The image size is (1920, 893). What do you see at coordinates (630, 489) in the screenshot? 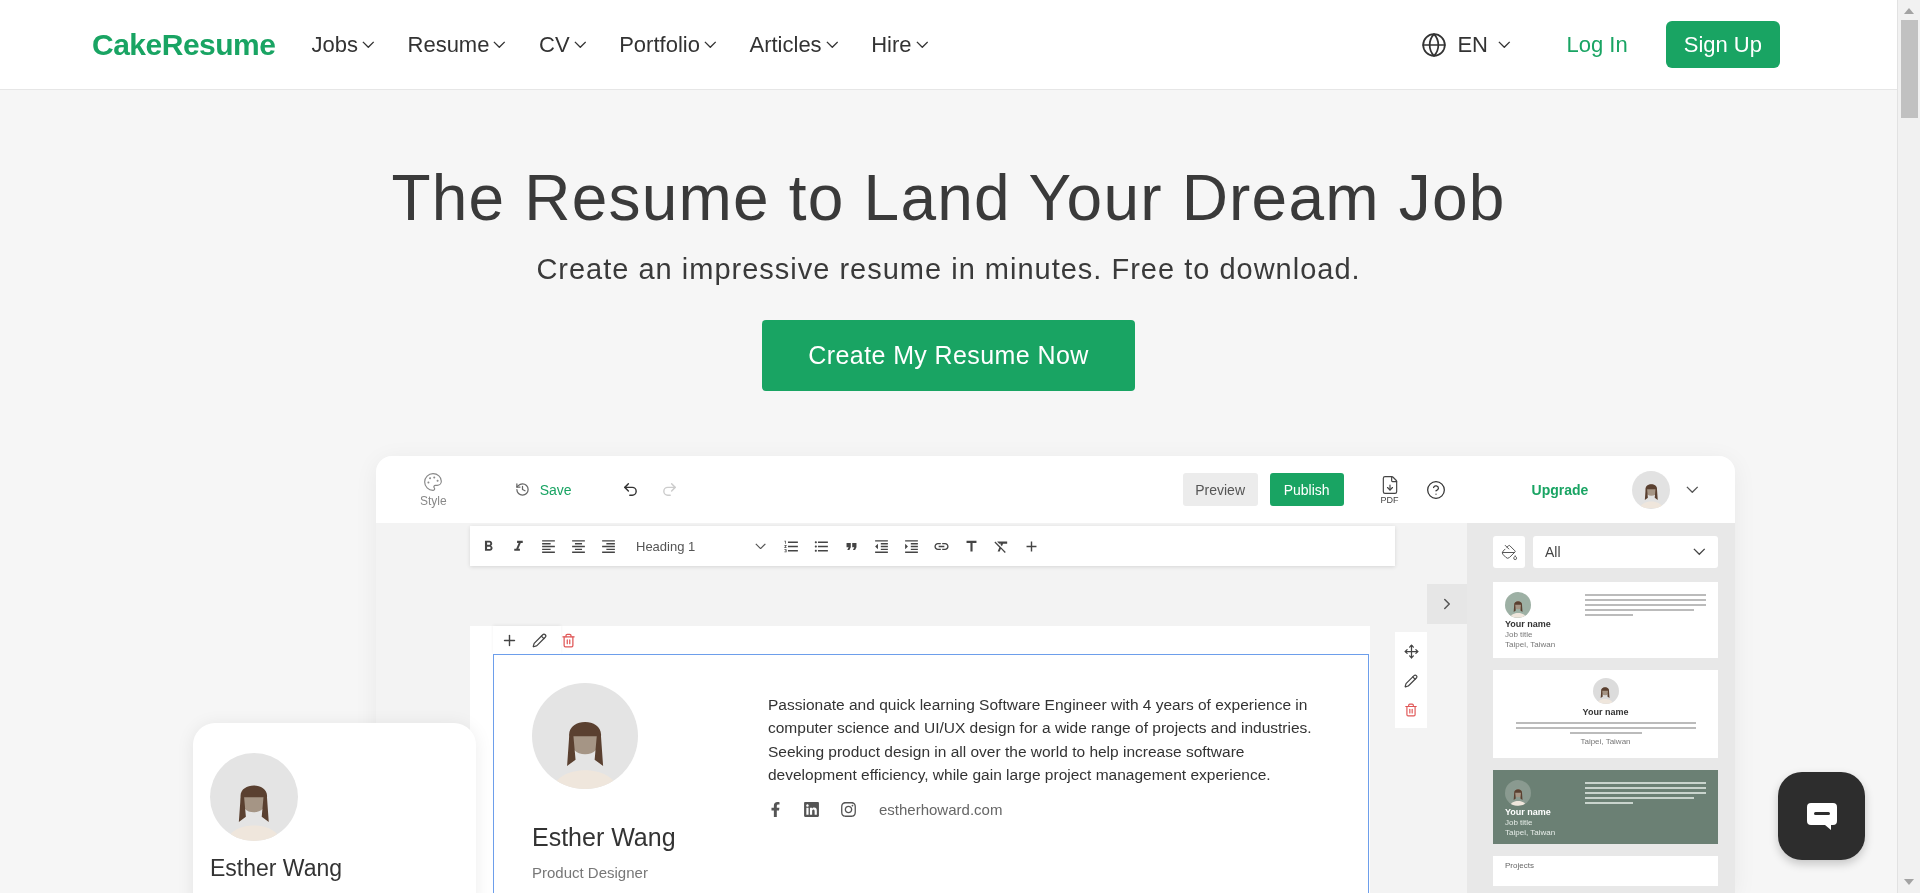
I see `undo-button` at bounding box center [630, 489].